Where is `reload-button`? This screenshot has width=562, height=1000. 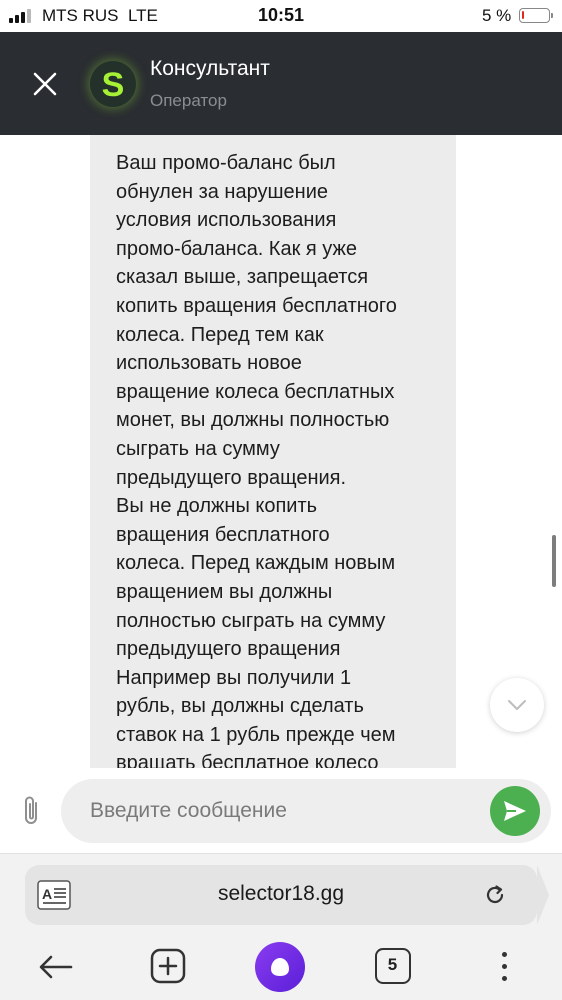
reload-button is located at coordinates (495, 895).